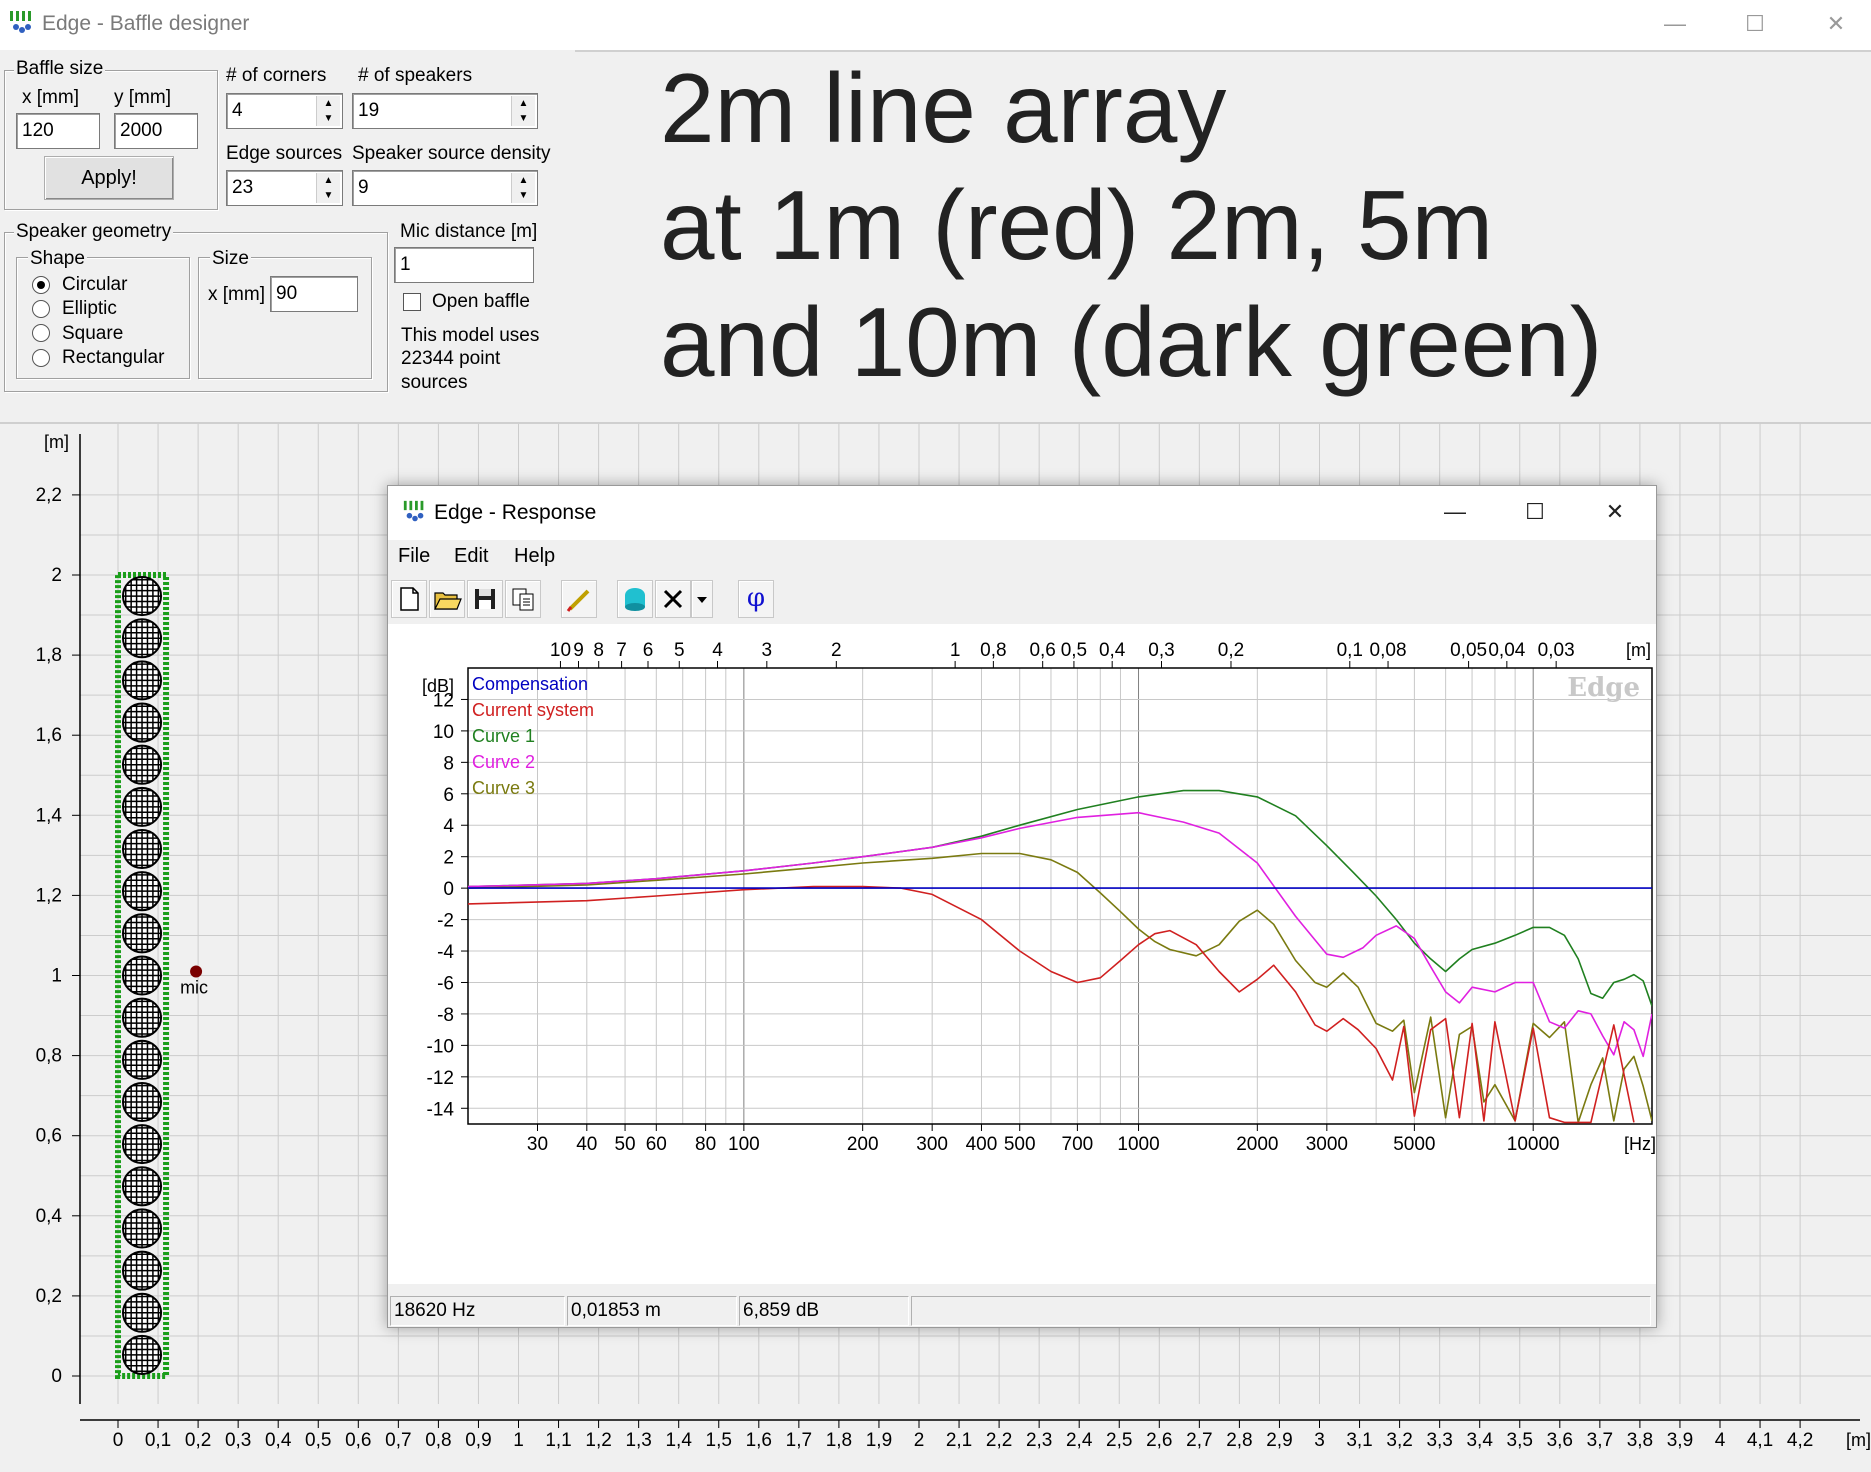 The width and height of the screenshot is (1871, 1472). What do you see at coordinates (284, 111) in the screenshot?
I see `corners-input: 4 ▲ ▼` at bounding box center [284, 111].